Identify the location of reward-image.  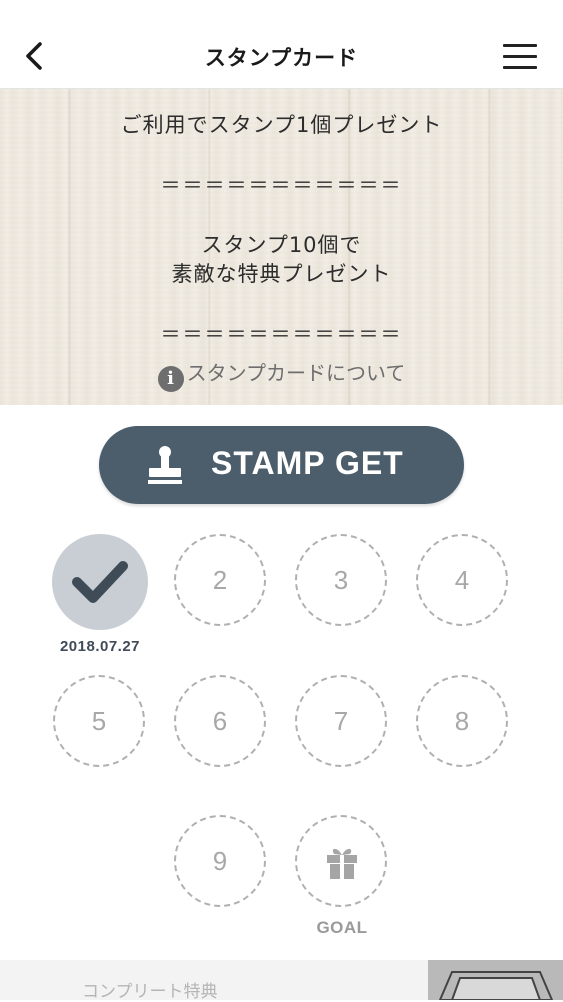
(496, 985).